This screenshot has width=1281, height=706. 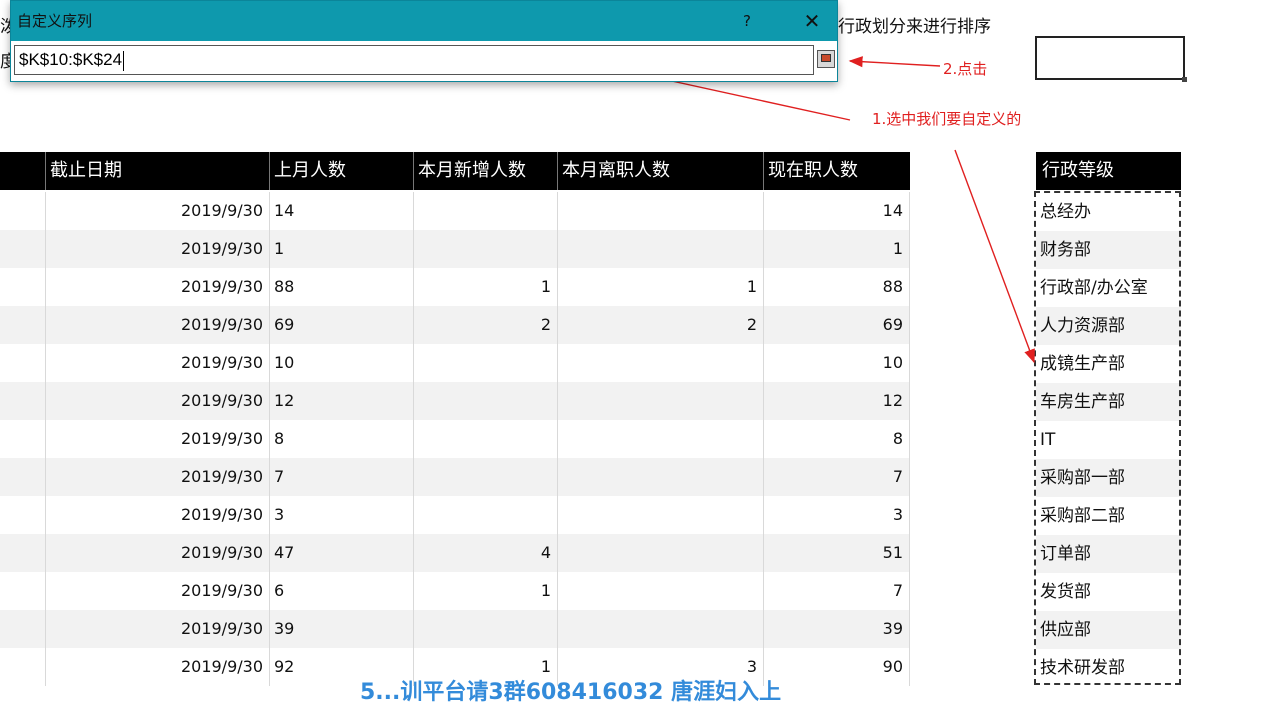 I want to click on watermark-text: 5...训平台请3群608416032 唐涯妇入上, so click(x=571, y=692).